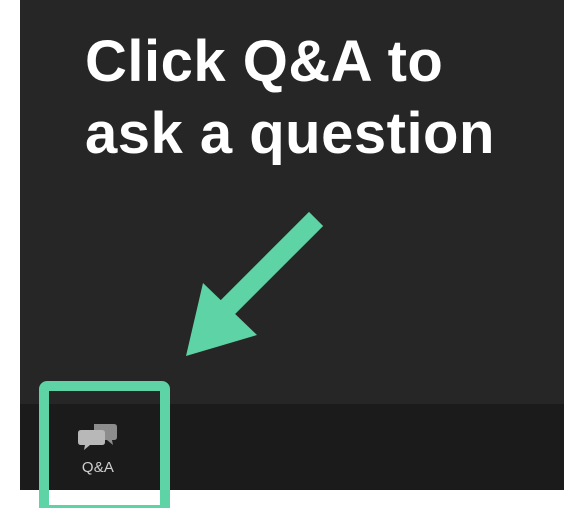 This screenshot has width=564, height=508. What do you see at coordinates (104, 444) in the screenshot?
I see `qa-highlight-box` at bounding box center [104, 444].